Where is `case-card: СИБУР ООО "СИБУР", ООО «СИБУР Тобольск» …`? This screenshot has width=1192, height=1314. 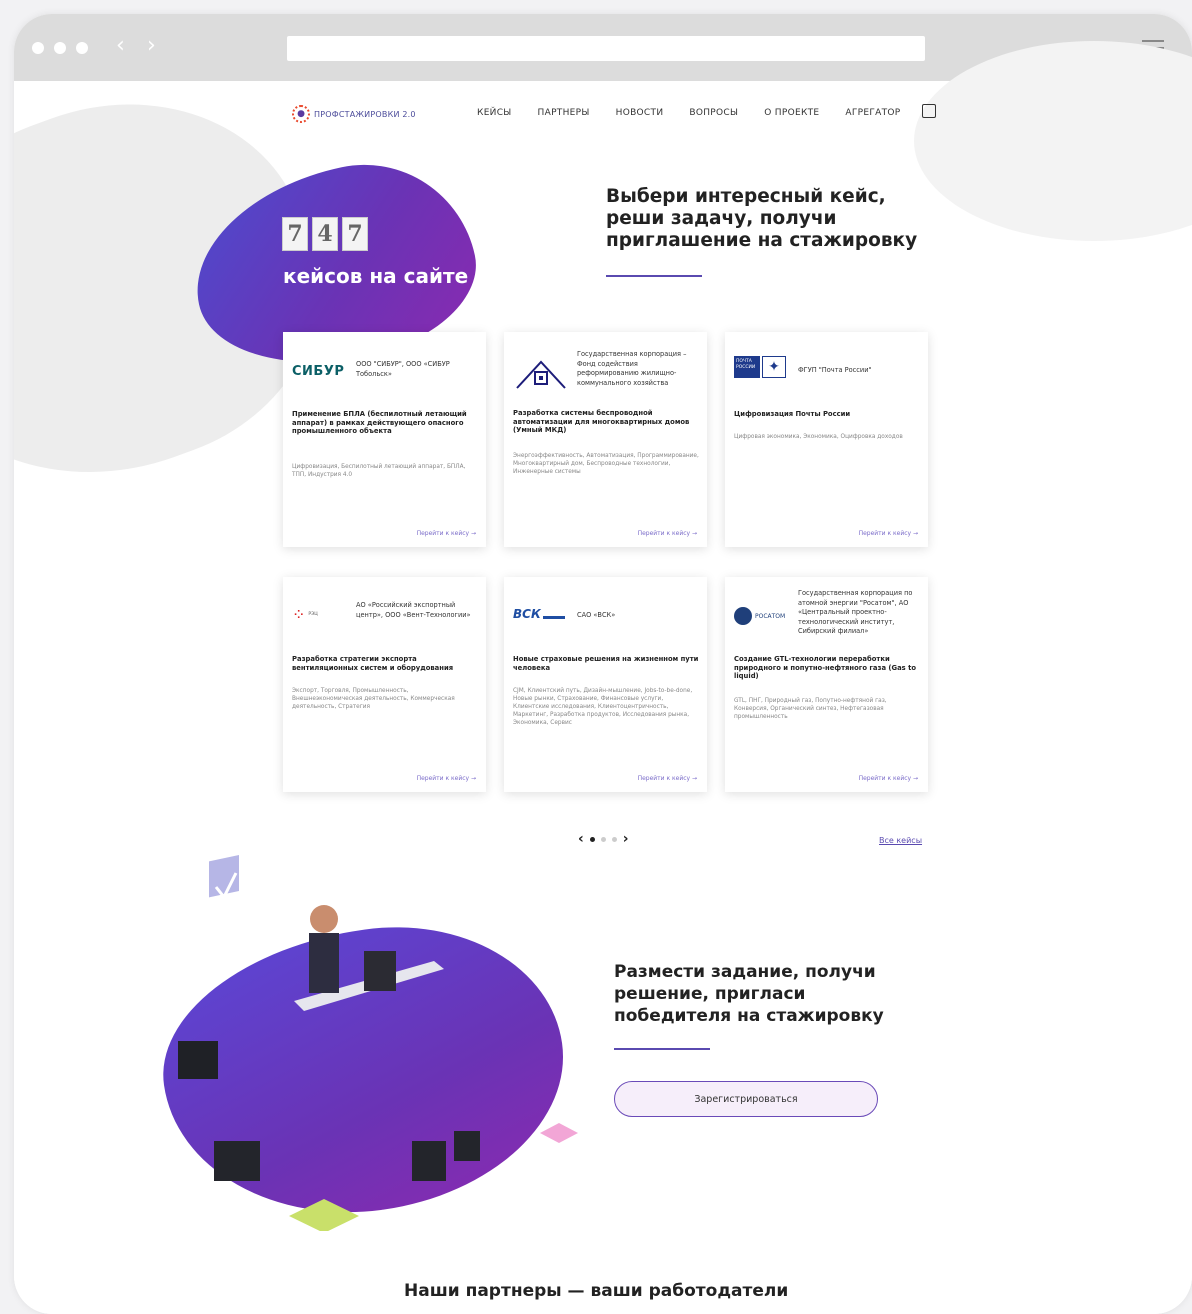 case-card: СИБУР ООО "СИБУР", ООО «СИБУР Тобольск» … is located at coordinates (384, 439).